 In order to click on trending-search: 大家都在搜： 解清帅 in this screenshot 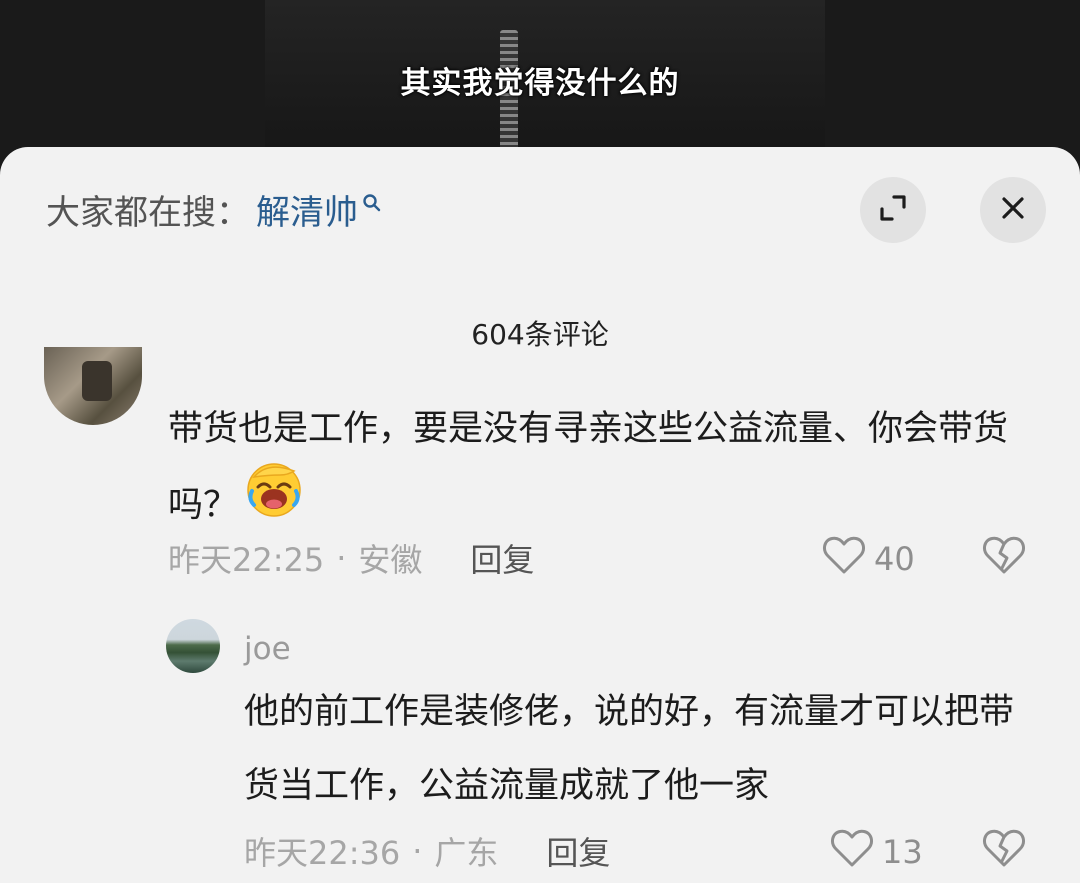, I will do `click(214, 209)`.